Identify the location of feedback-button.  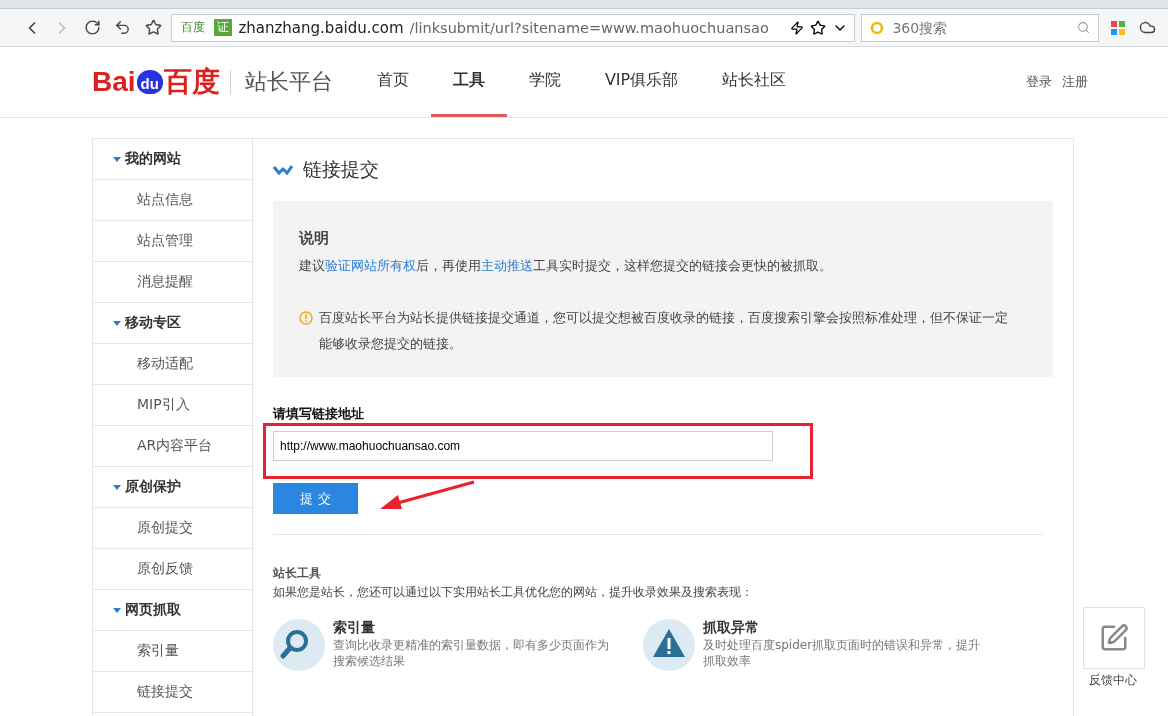
(1114, 638).